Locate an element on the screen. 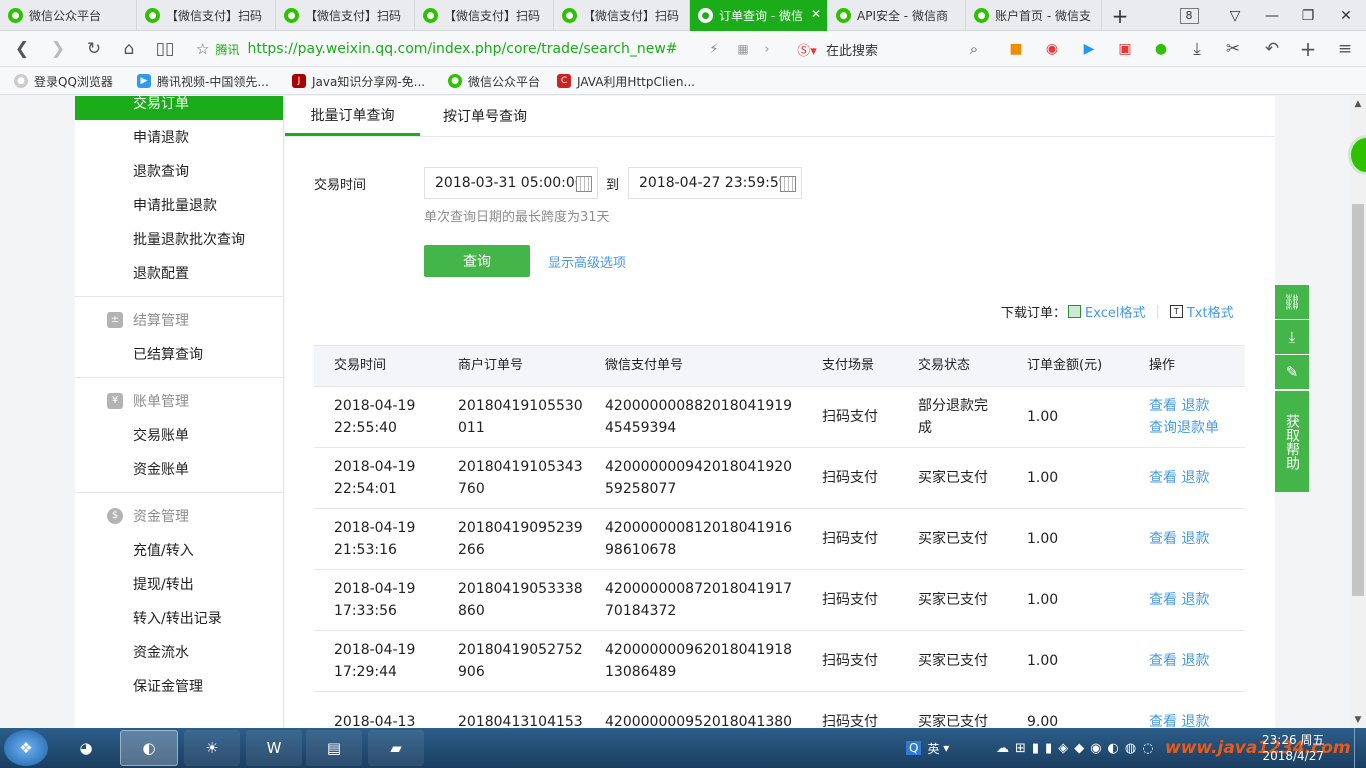  end-date-input: 2018-04-27 23:59:59 is located at coordinates (715, 183).